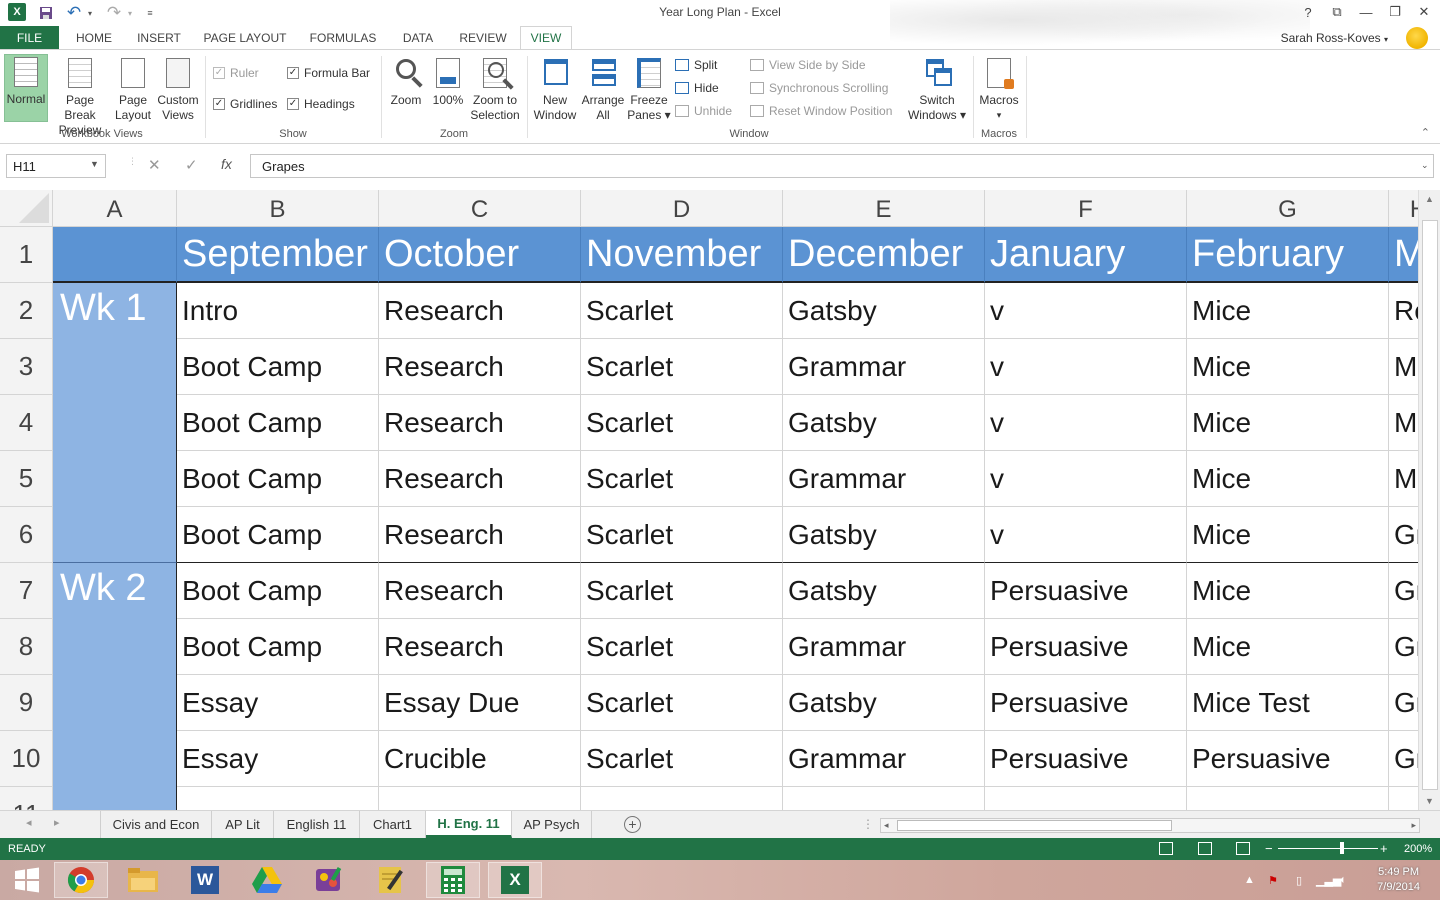 The height and width of the screenshot is (900, 1440). Describe the element at coordinates (236, 73) in the screenshot. I see `ruler-checkbox: ✓ Ruler` at that location.